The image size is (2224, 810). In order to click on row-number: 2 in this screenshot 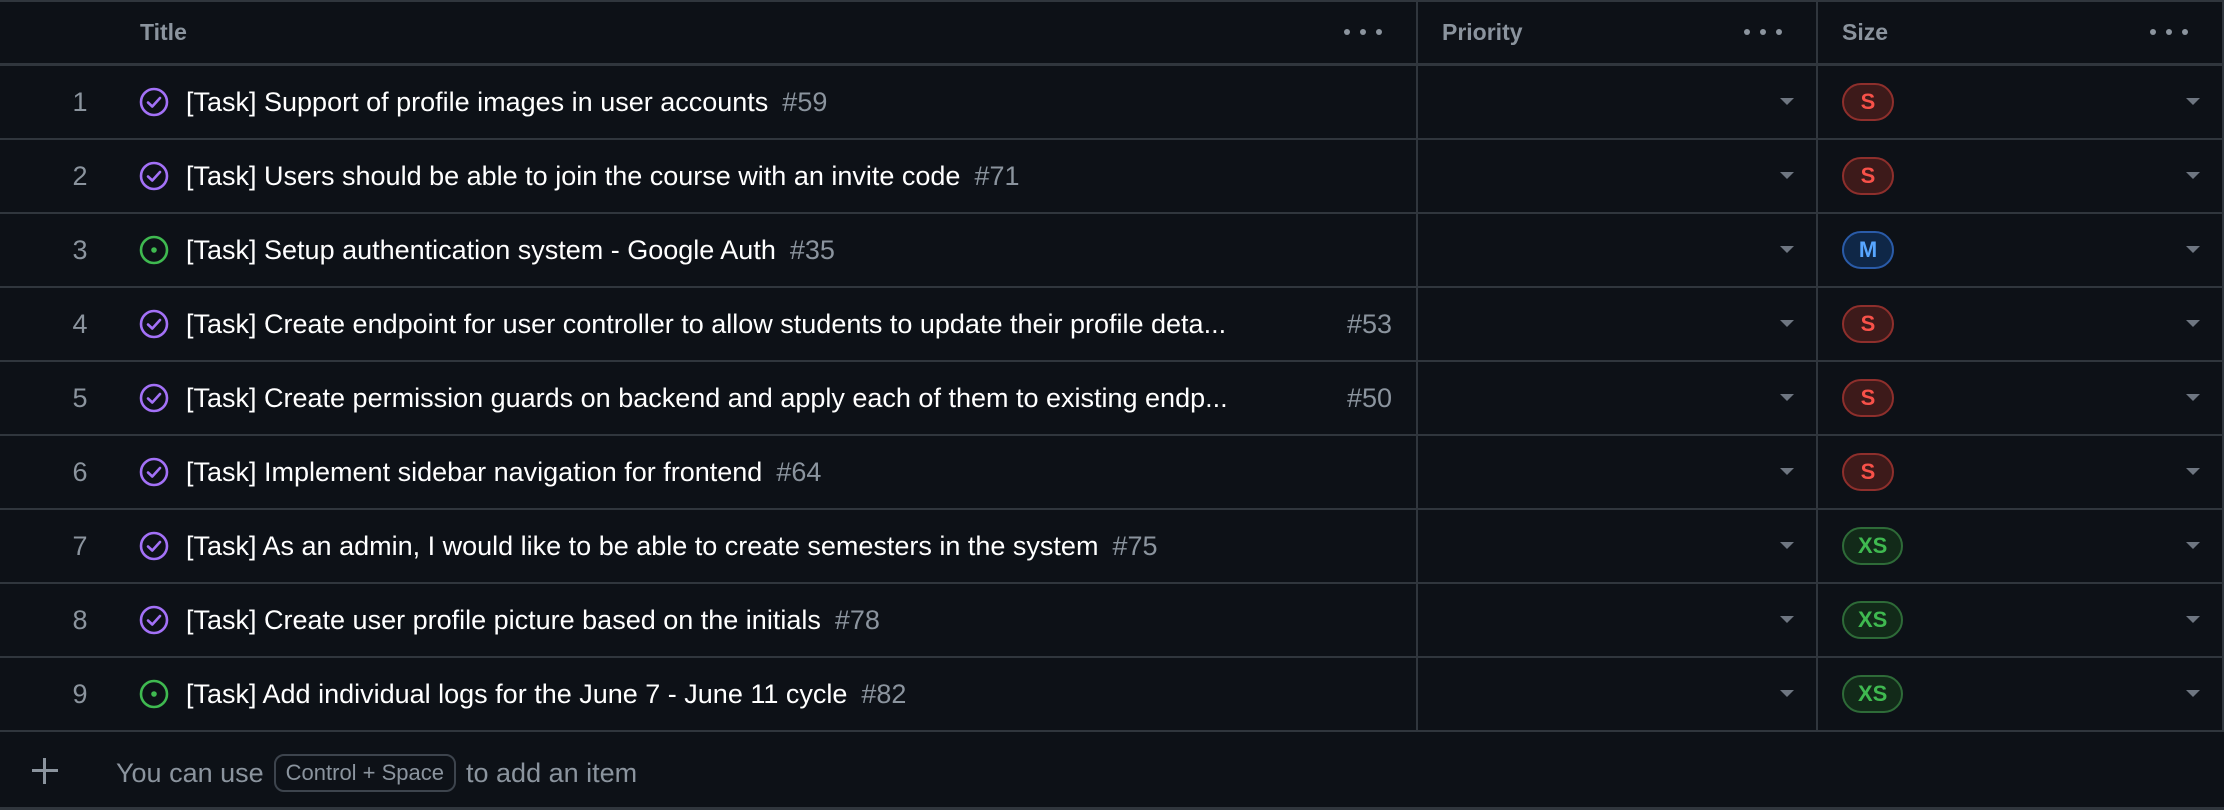, I will do `click(60, 176)`.